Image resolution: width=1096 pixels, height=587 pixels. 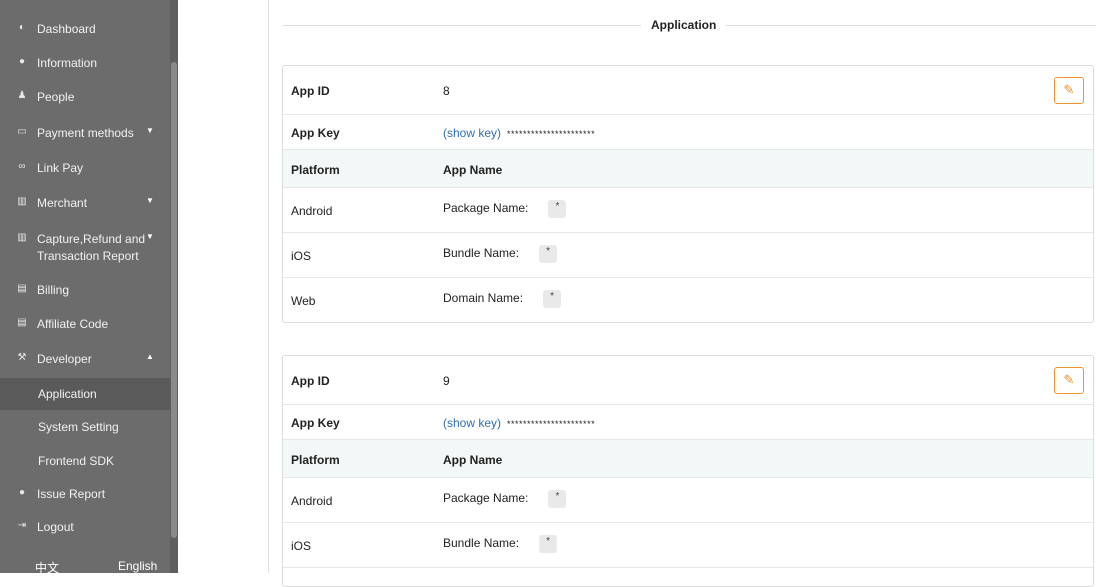 What do you see at coordinates (22, 95) in the screenshot?
I see `people-icon: ♟` at bounding box center [22, 95].